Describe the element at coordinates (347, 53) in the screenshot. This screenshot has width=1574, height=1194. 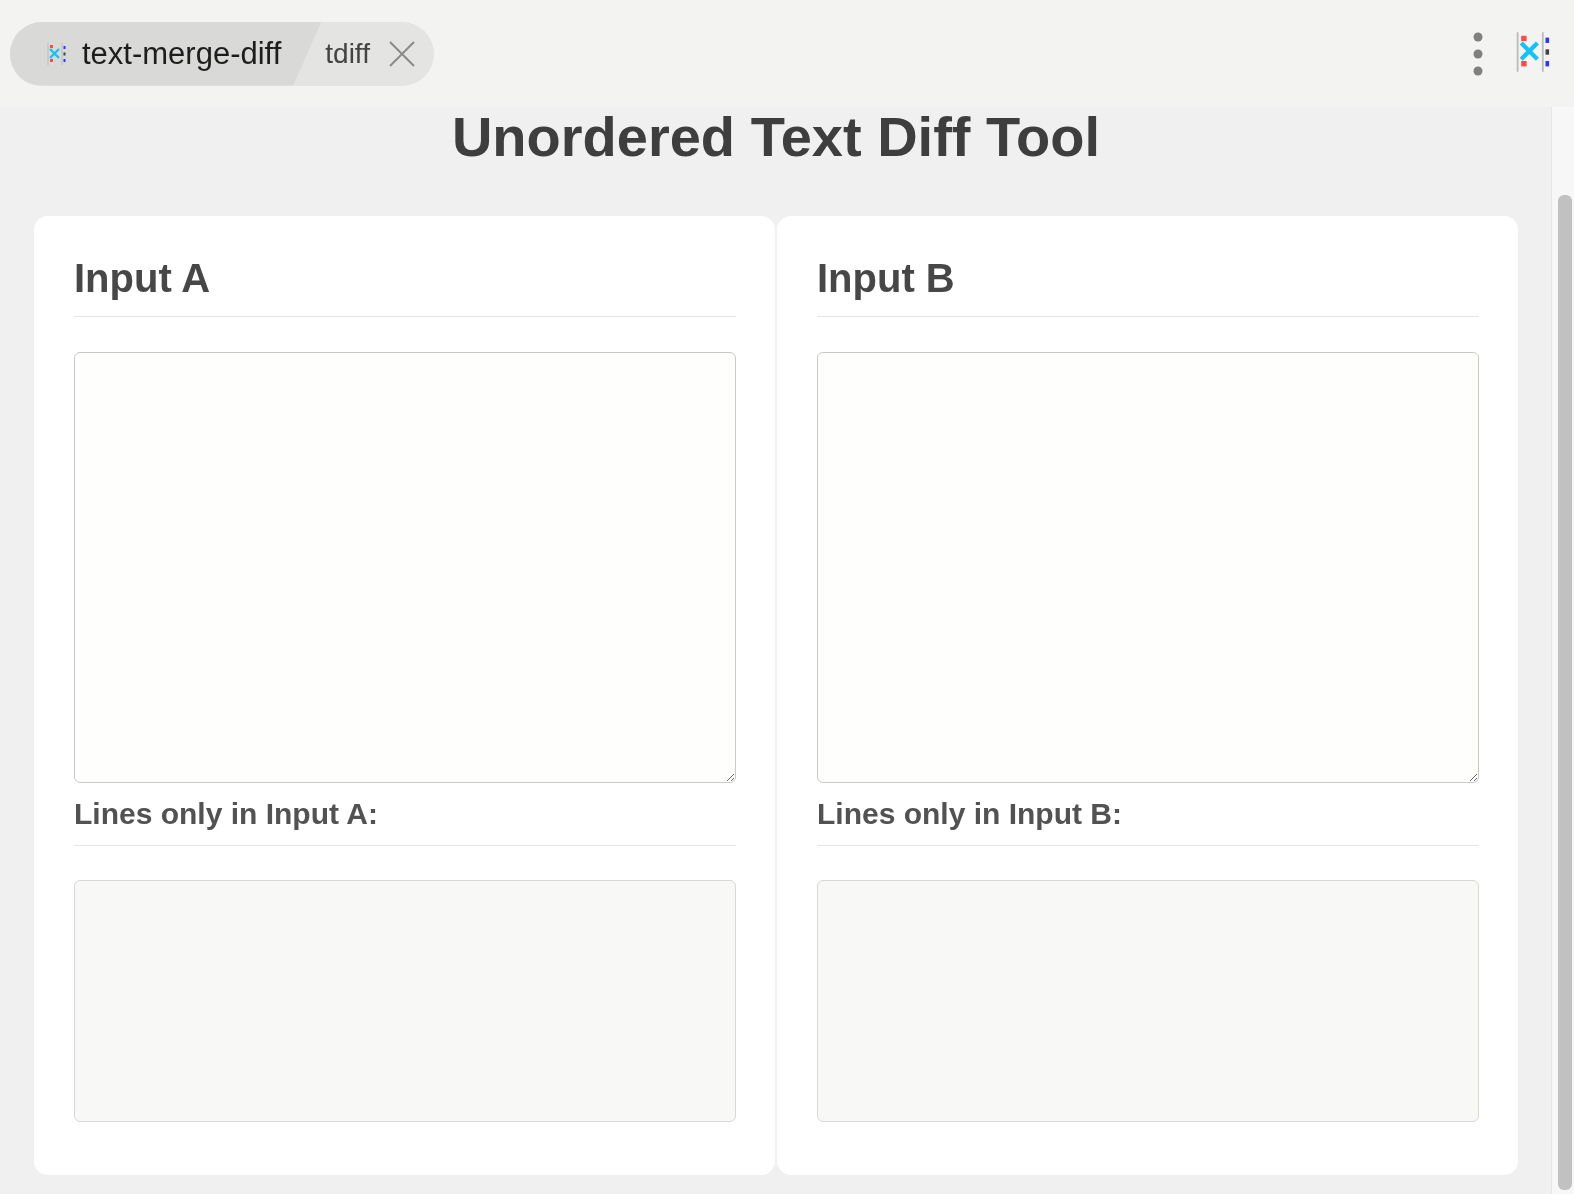
I see `tab-title: tdiff` at that location.